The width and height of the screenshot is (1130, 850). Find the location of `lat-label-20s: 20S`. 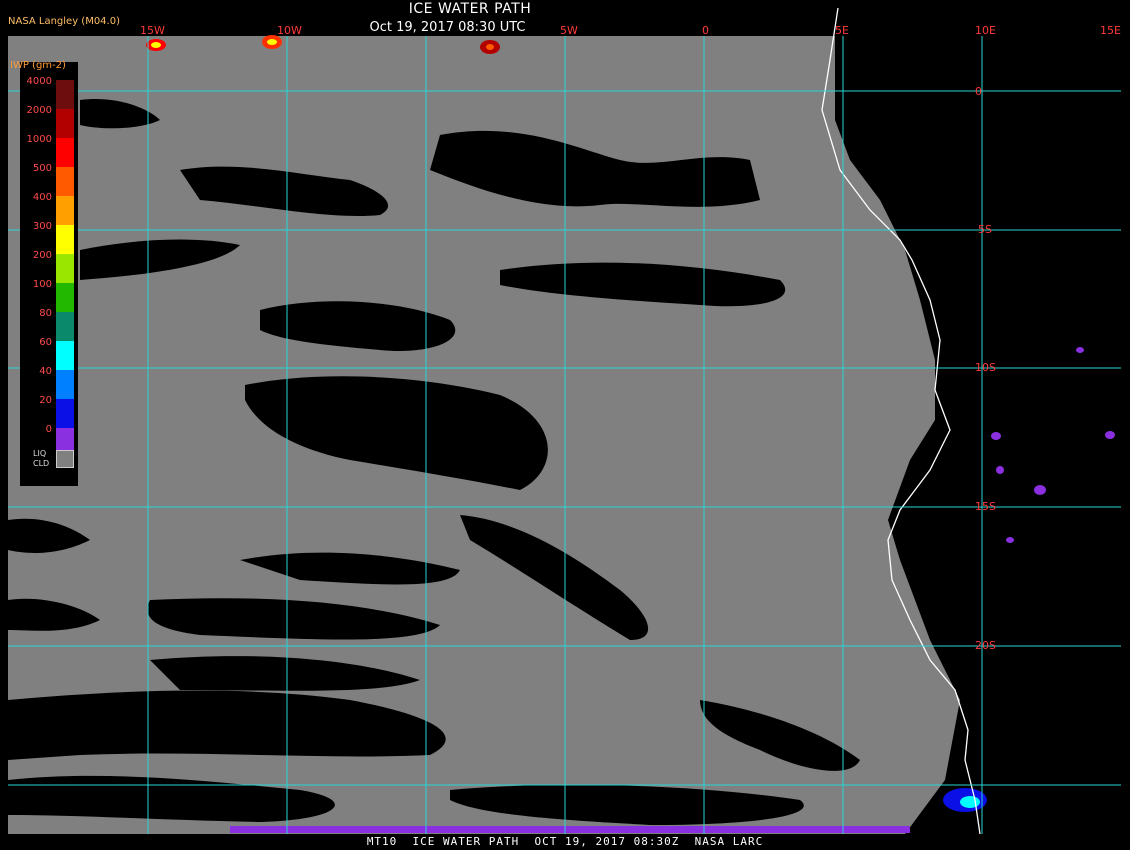

lat-label-20s: 20S is located at coordinates (985, 645).